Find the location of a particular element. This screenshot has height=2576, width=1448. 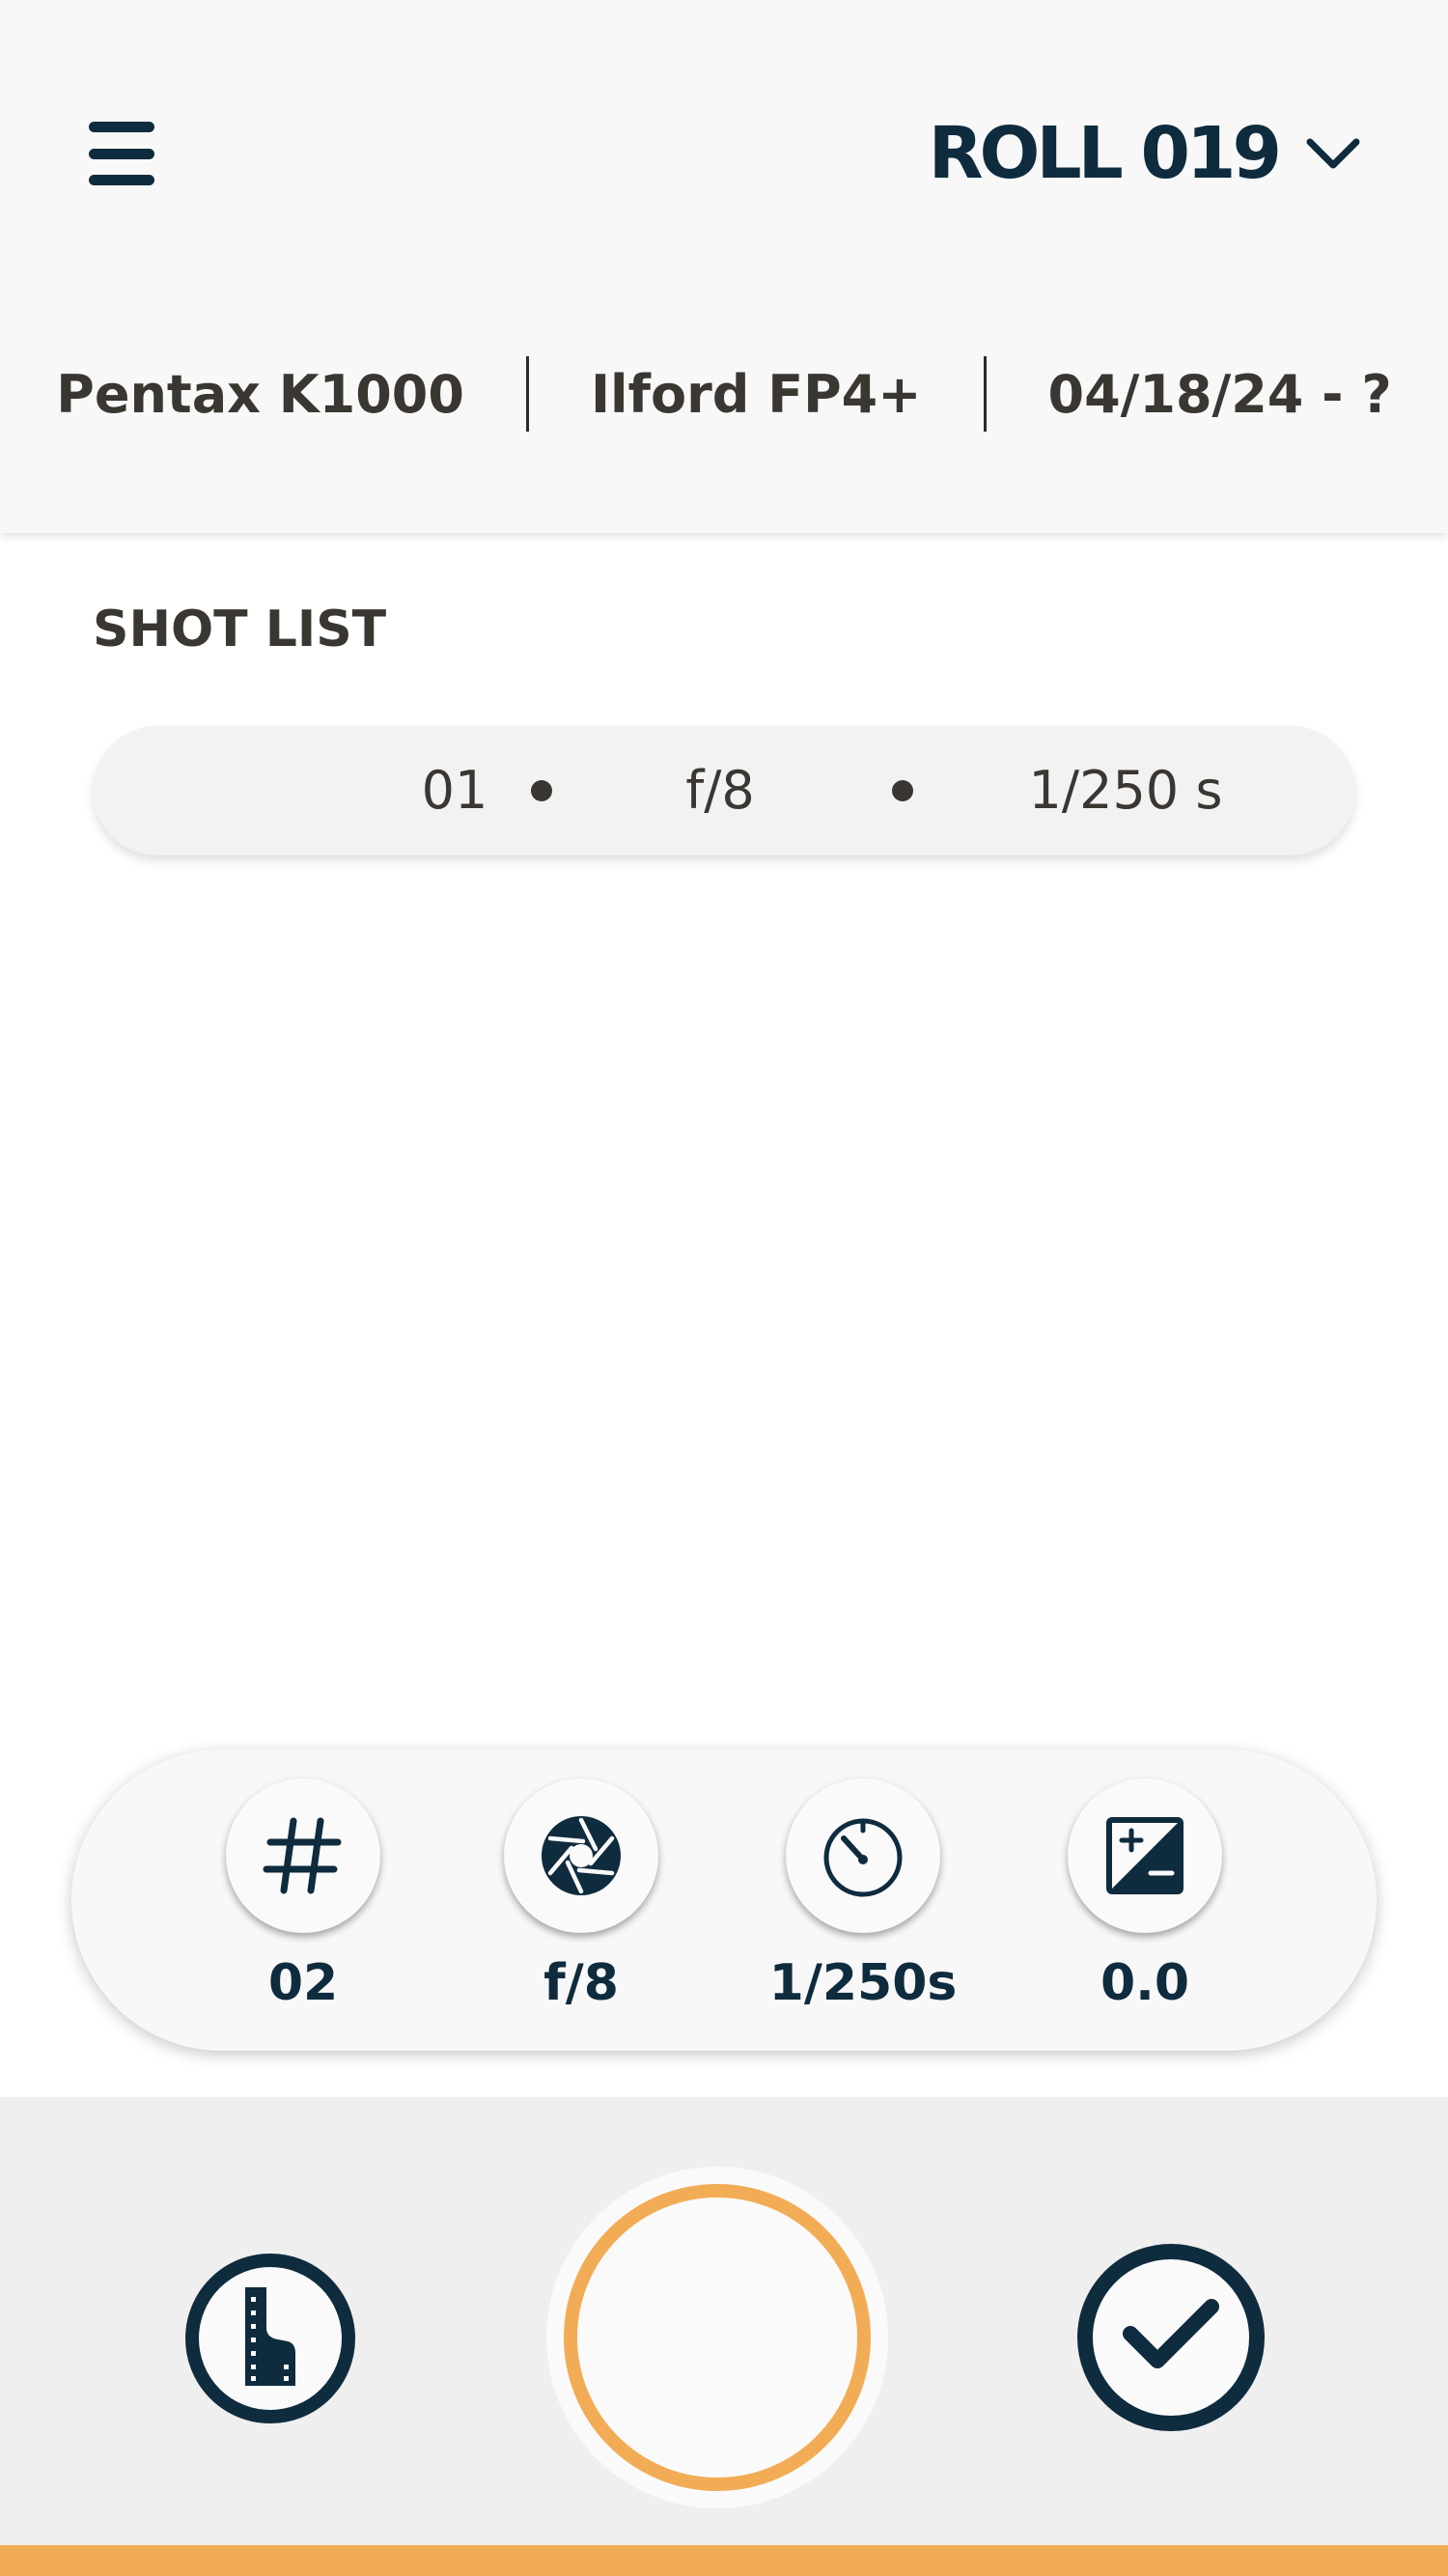

shutter-ring is located at coordinates (718, 2338).